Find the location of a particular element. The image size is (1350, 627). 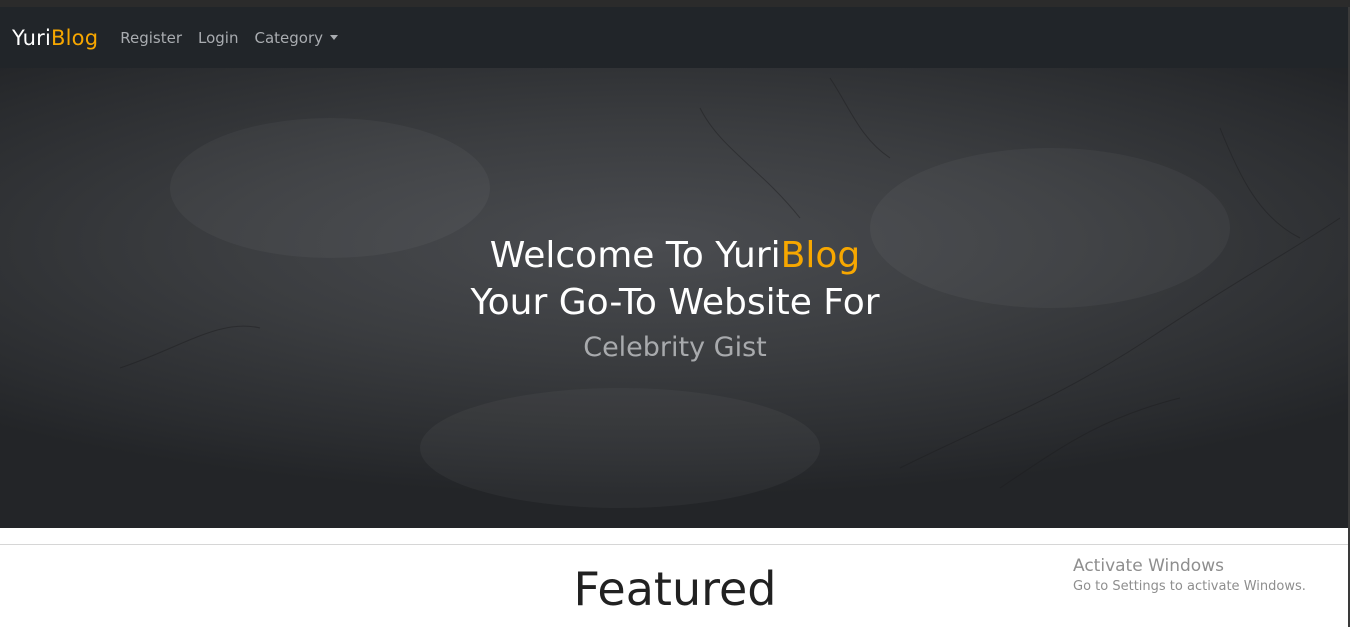

hero-subtagline: Celebrity Gist is located at coordinates (675, 347).